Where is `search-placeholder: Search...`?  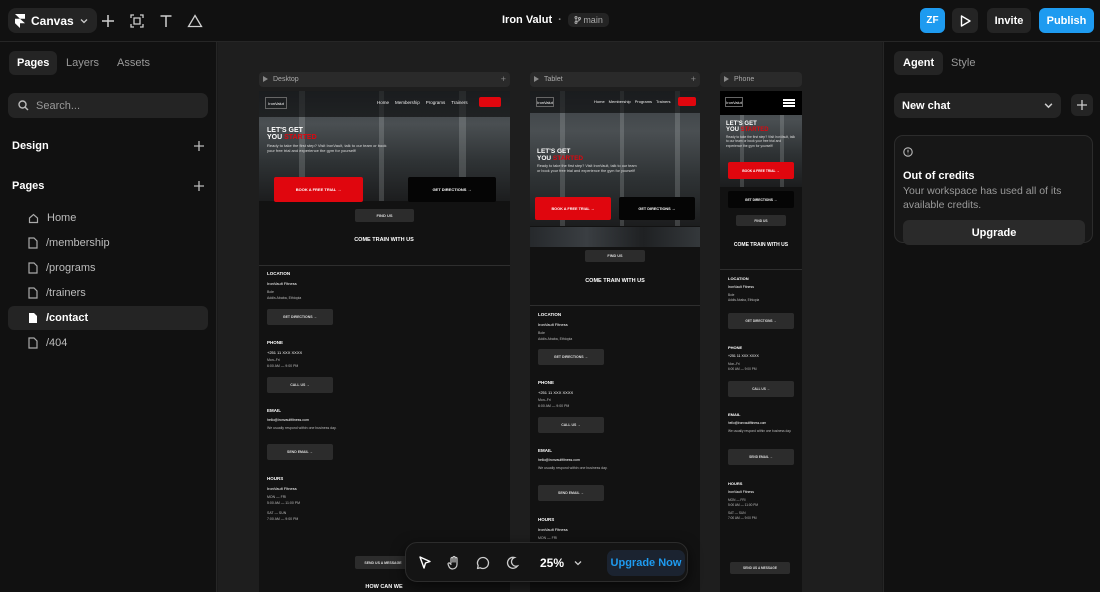
search-placeholder: Search... is located at coordinates (58, 105).